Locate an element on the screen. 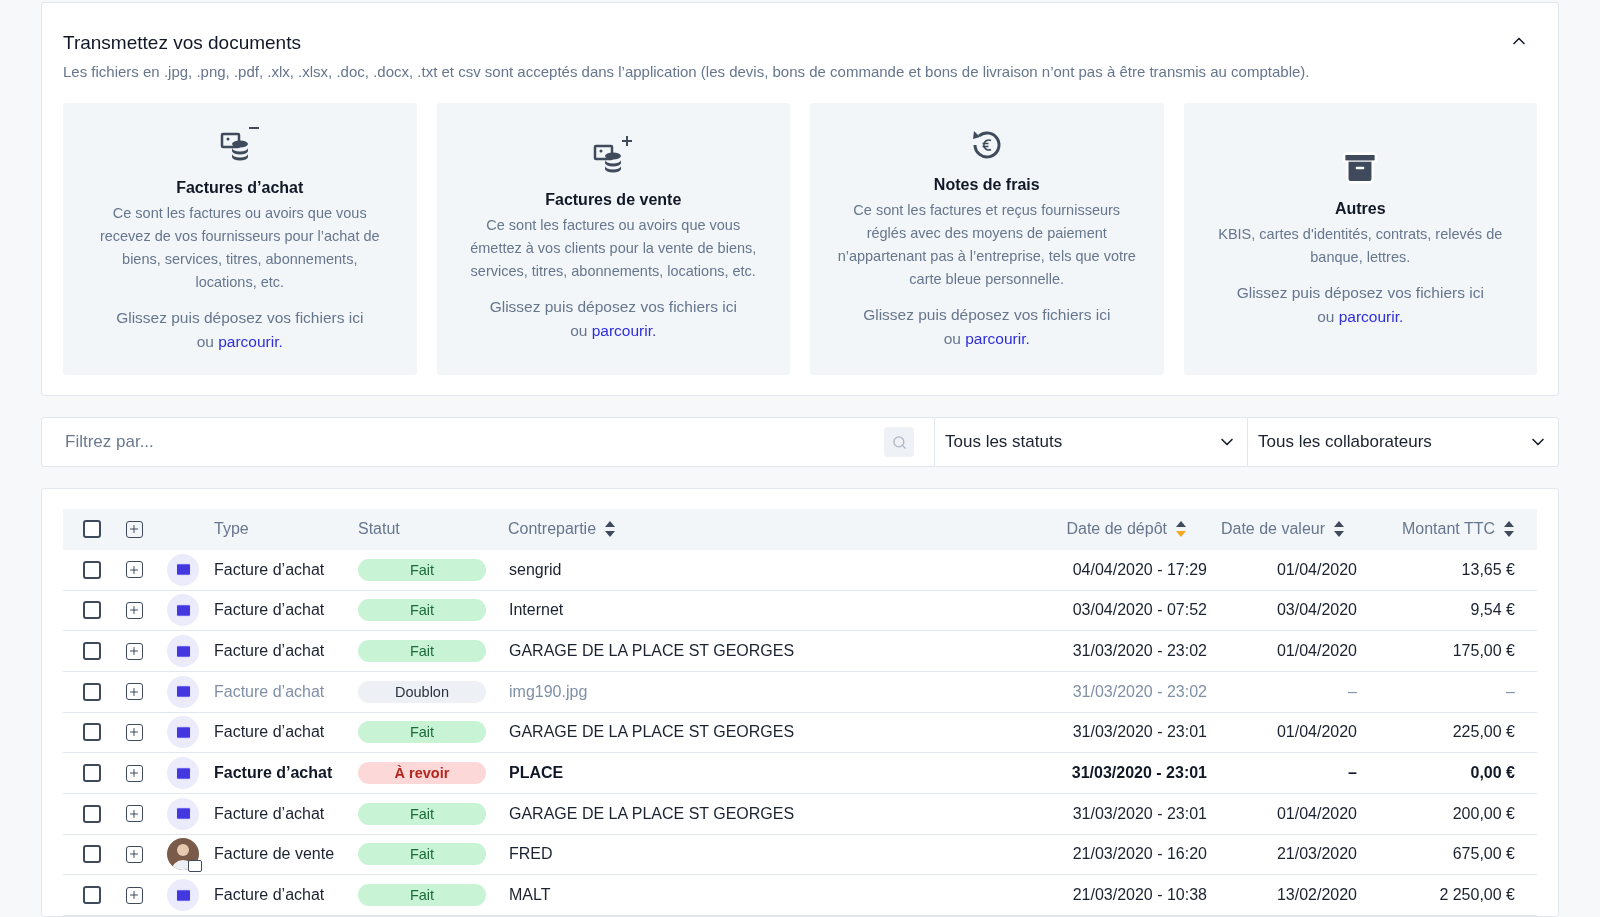 The width and height of the screenshot is (1600, 917). column-header: Date de valeur is located at coordinates (1272, 529).